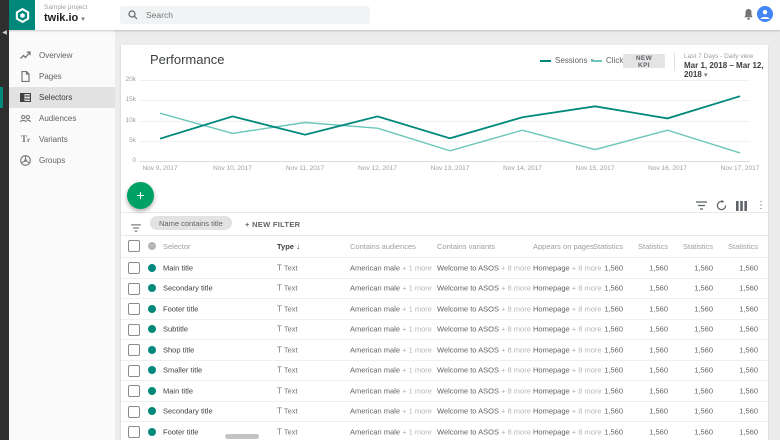  What do you see at coordinates (152, 246) in the screenshot?
I see `status-dot-header` at bounding box center [152, 246].